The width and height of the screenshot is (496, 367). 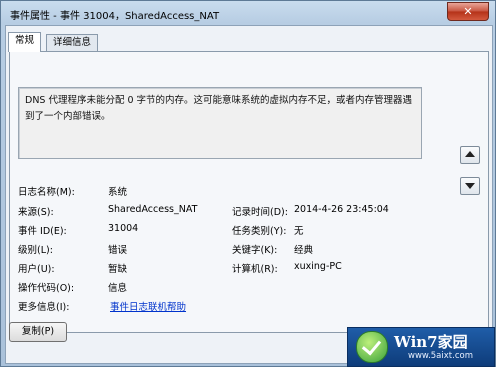 I want to click on more-info-link: 事件日志联机帮助, so click(x=148, y=306).